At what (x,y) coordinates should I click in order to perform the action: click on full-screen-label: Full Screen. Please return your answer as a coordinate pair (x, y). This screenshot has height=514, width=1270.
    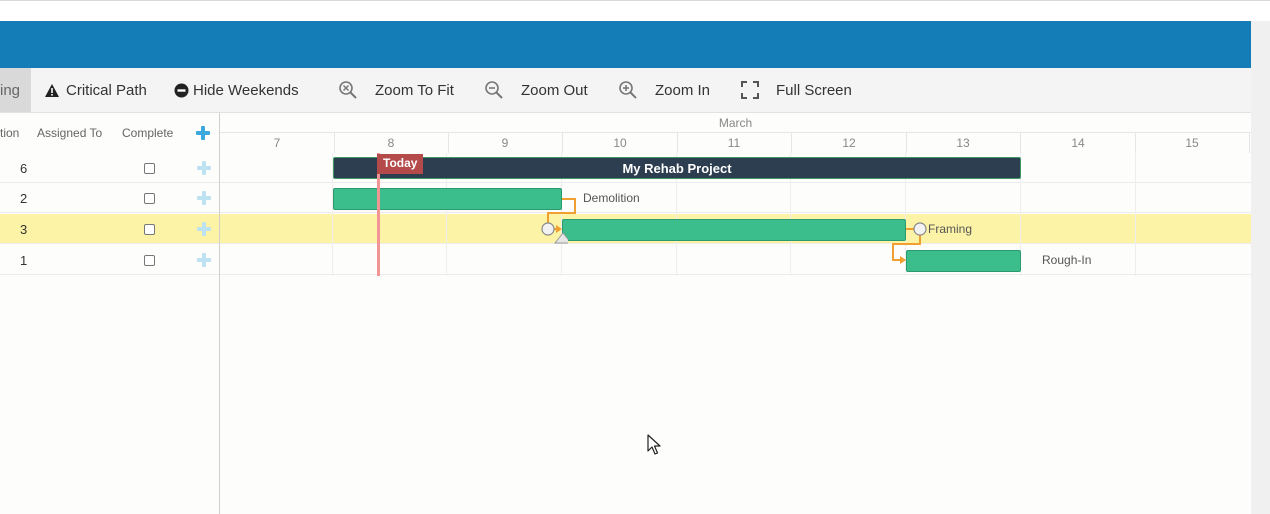
    Looking at the image, I should click on (814, 90).